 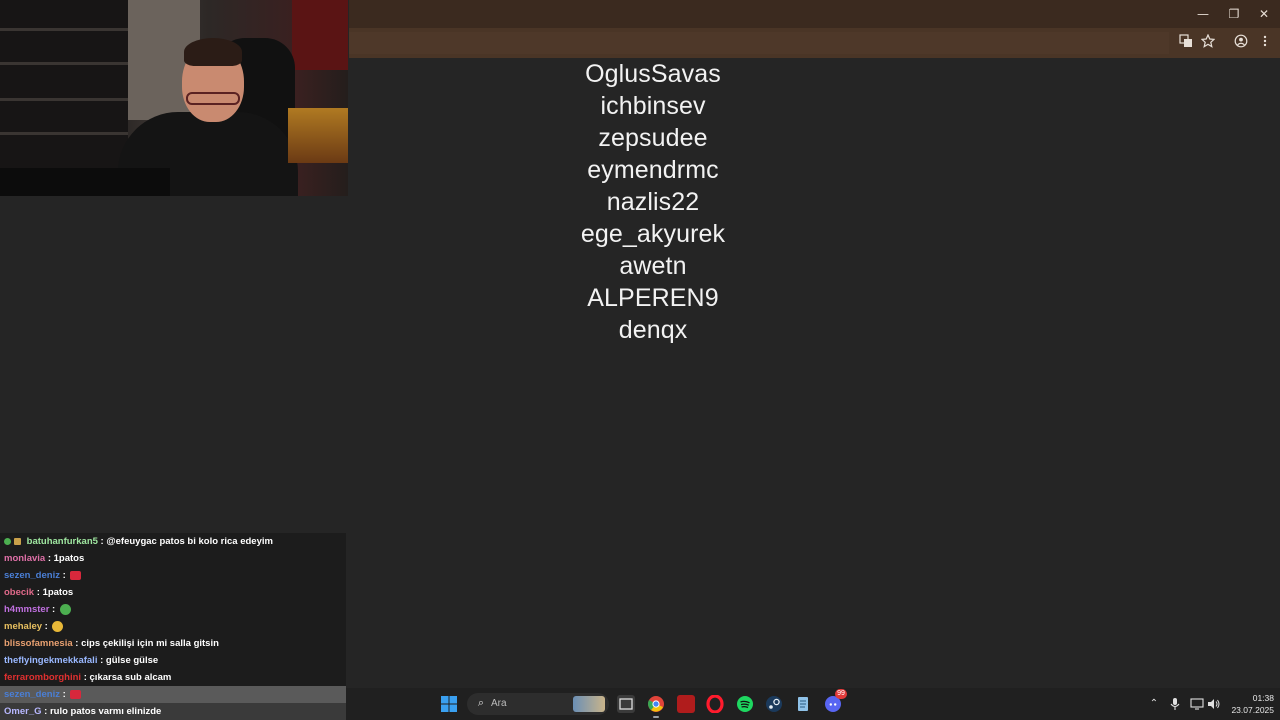 What do you see at coordinates (1208, 42) in the screenshot?
I see `bookmark-star-icon` at bounding box center [1208, 42].